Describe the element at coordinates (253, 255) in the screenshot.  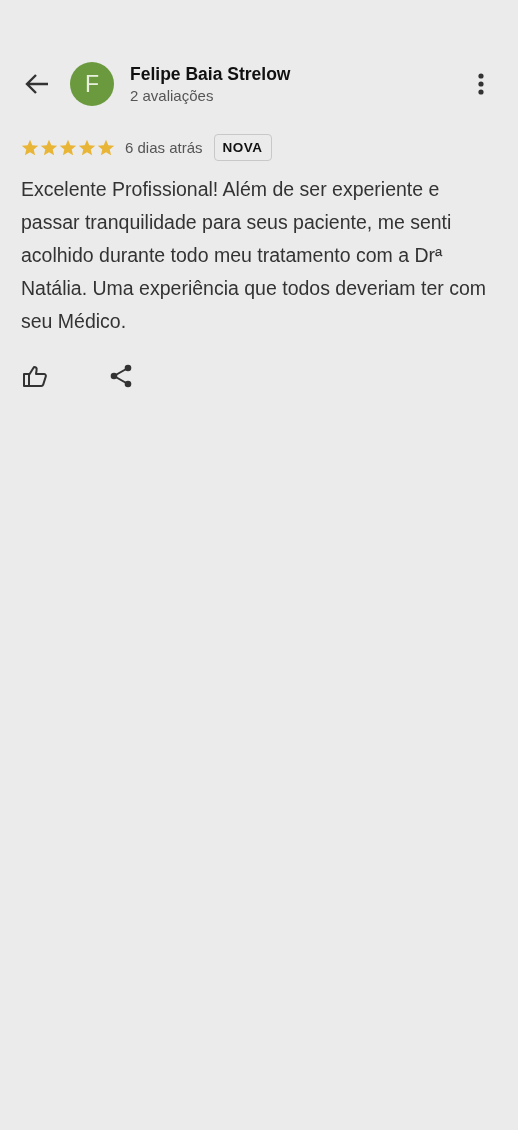
I see `review-text: Excelente Profissional! Além de ser experiente e passar tranquilidade para seus paciente, me senti acolhido durante todo meu tratamento com a Drª Natália. Uma experiência que todos deveriam ter com seu Médico.` at that location.